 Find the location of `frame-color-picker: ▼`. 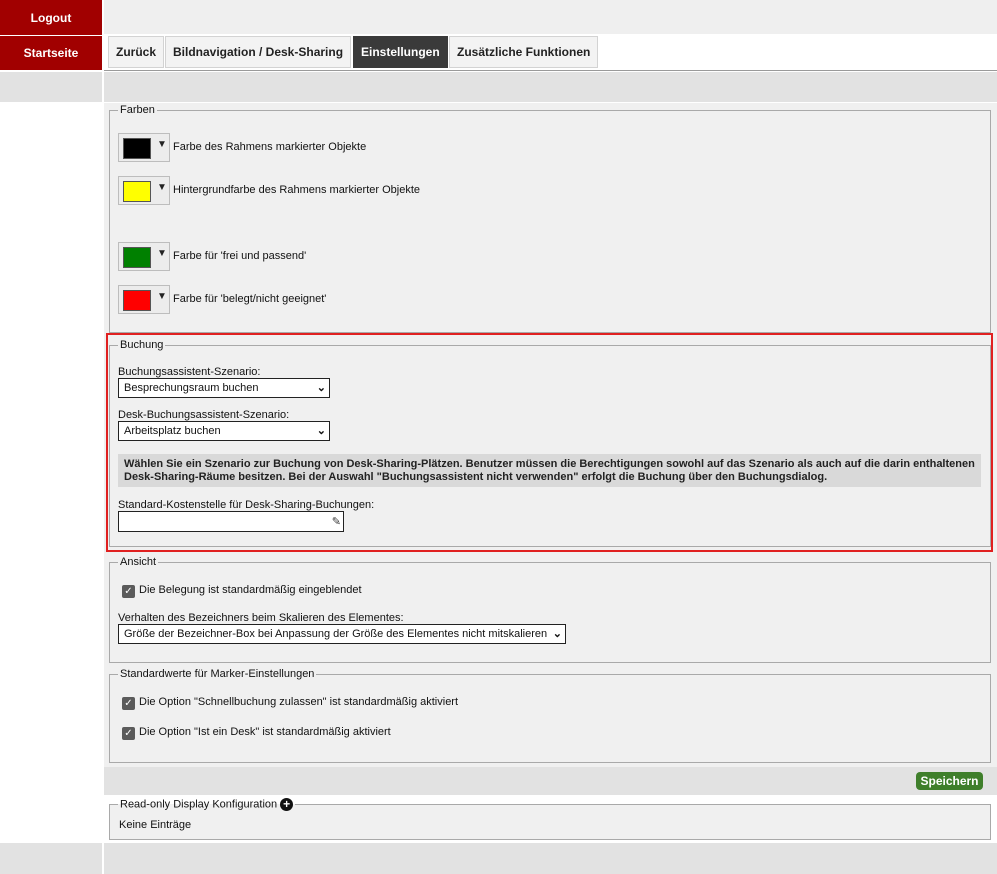

frame-color-picker: ▼ is located at coordinates (144, 147).